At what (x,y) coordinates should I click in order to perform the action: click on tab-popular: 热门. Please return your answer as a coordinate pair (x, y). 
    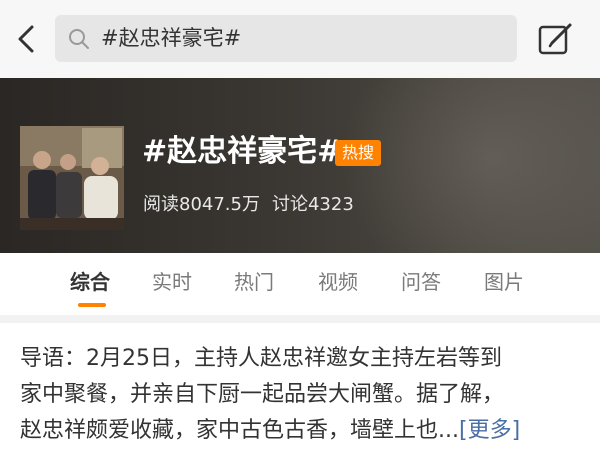
    Looking at the image, I should click on (254, 282).